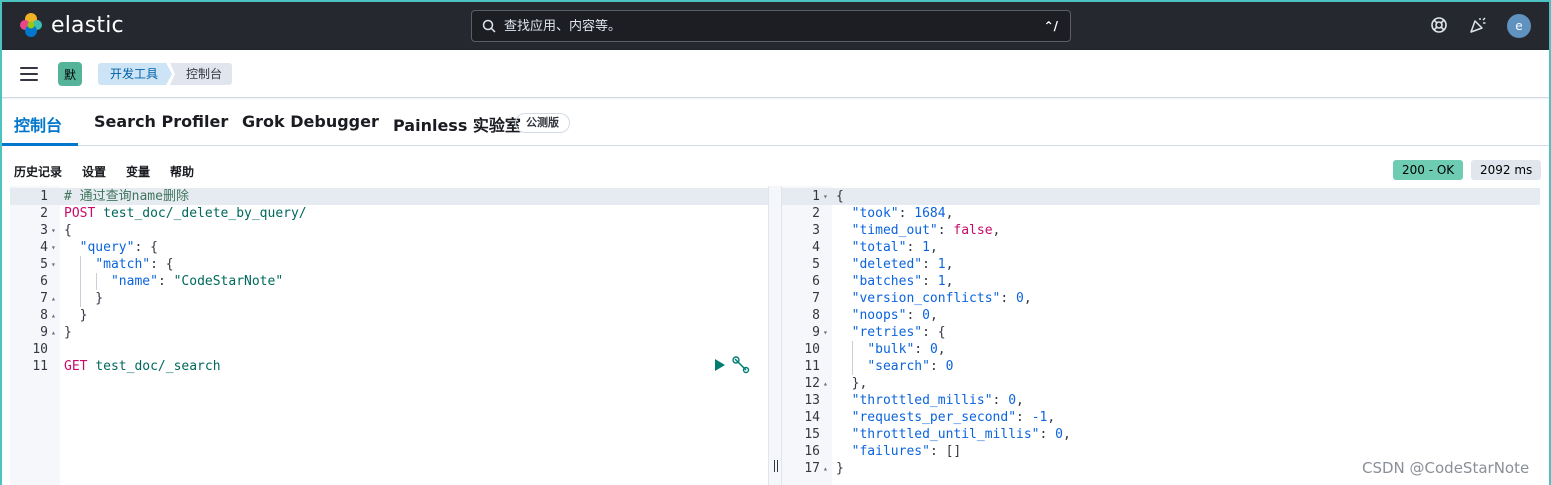  What do you see at coordinates (1506, 170) in the screenshot?
I see `elapsed-time-badge: 2092 ms` at bounding box center [1506, 170].